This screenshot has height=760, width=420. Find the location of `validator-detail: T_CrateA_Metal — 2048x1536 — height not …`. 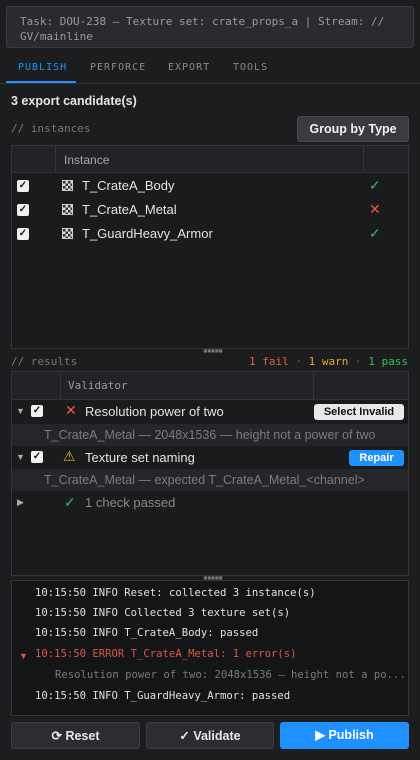

validator-detail: T_CrateA_Metal — 2048x1536 — height not … is located at coordinates (210, 435).